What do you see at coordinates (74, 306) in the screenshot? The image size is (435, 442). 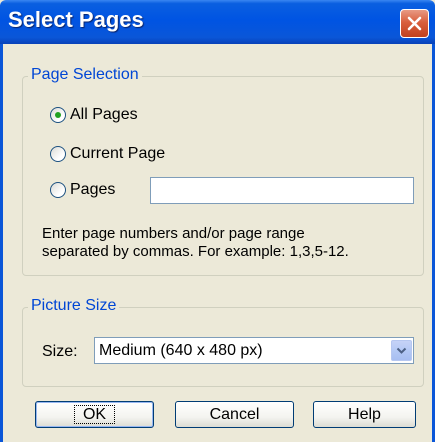 I see `picture-size-legend: Picture Size` at bounding box center [74, 306].